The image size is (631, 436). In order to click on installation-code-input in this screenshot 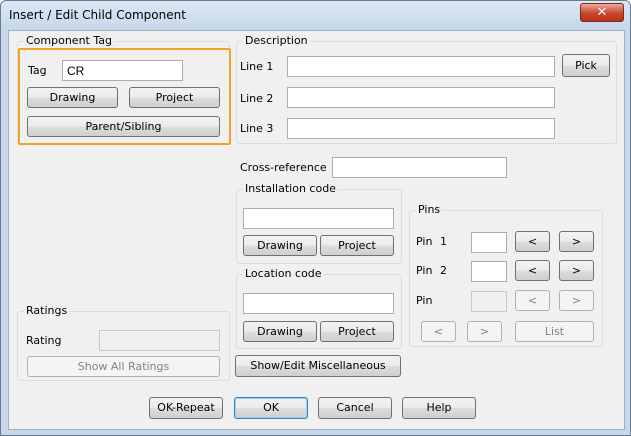, I will do `click(318, 218)`.